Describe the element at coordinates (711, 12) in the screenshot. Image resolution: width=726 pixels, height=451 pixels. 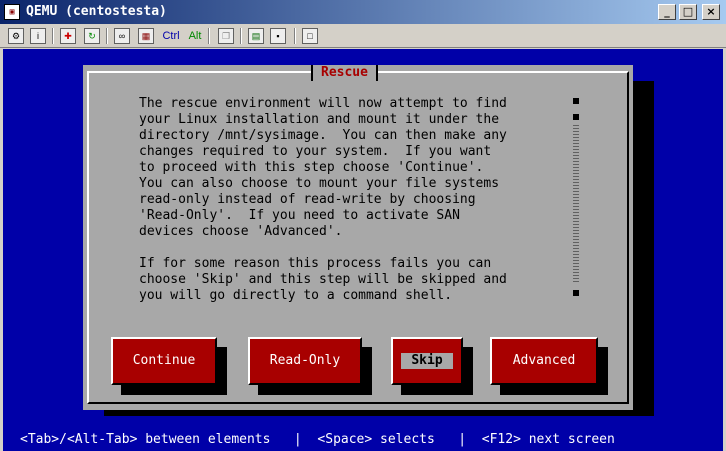
I see `close-button: ×` at that location.